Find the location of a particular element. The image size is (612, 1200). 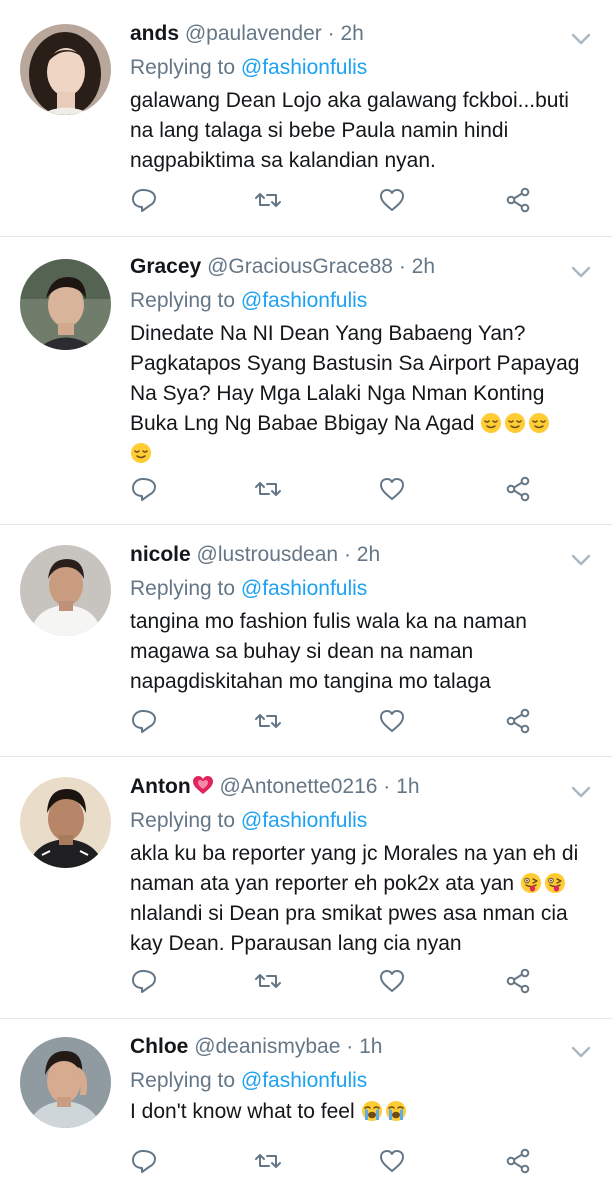

tweet-header: Anton @Antonette0216 · 1h is located at coordinates (341, 787).